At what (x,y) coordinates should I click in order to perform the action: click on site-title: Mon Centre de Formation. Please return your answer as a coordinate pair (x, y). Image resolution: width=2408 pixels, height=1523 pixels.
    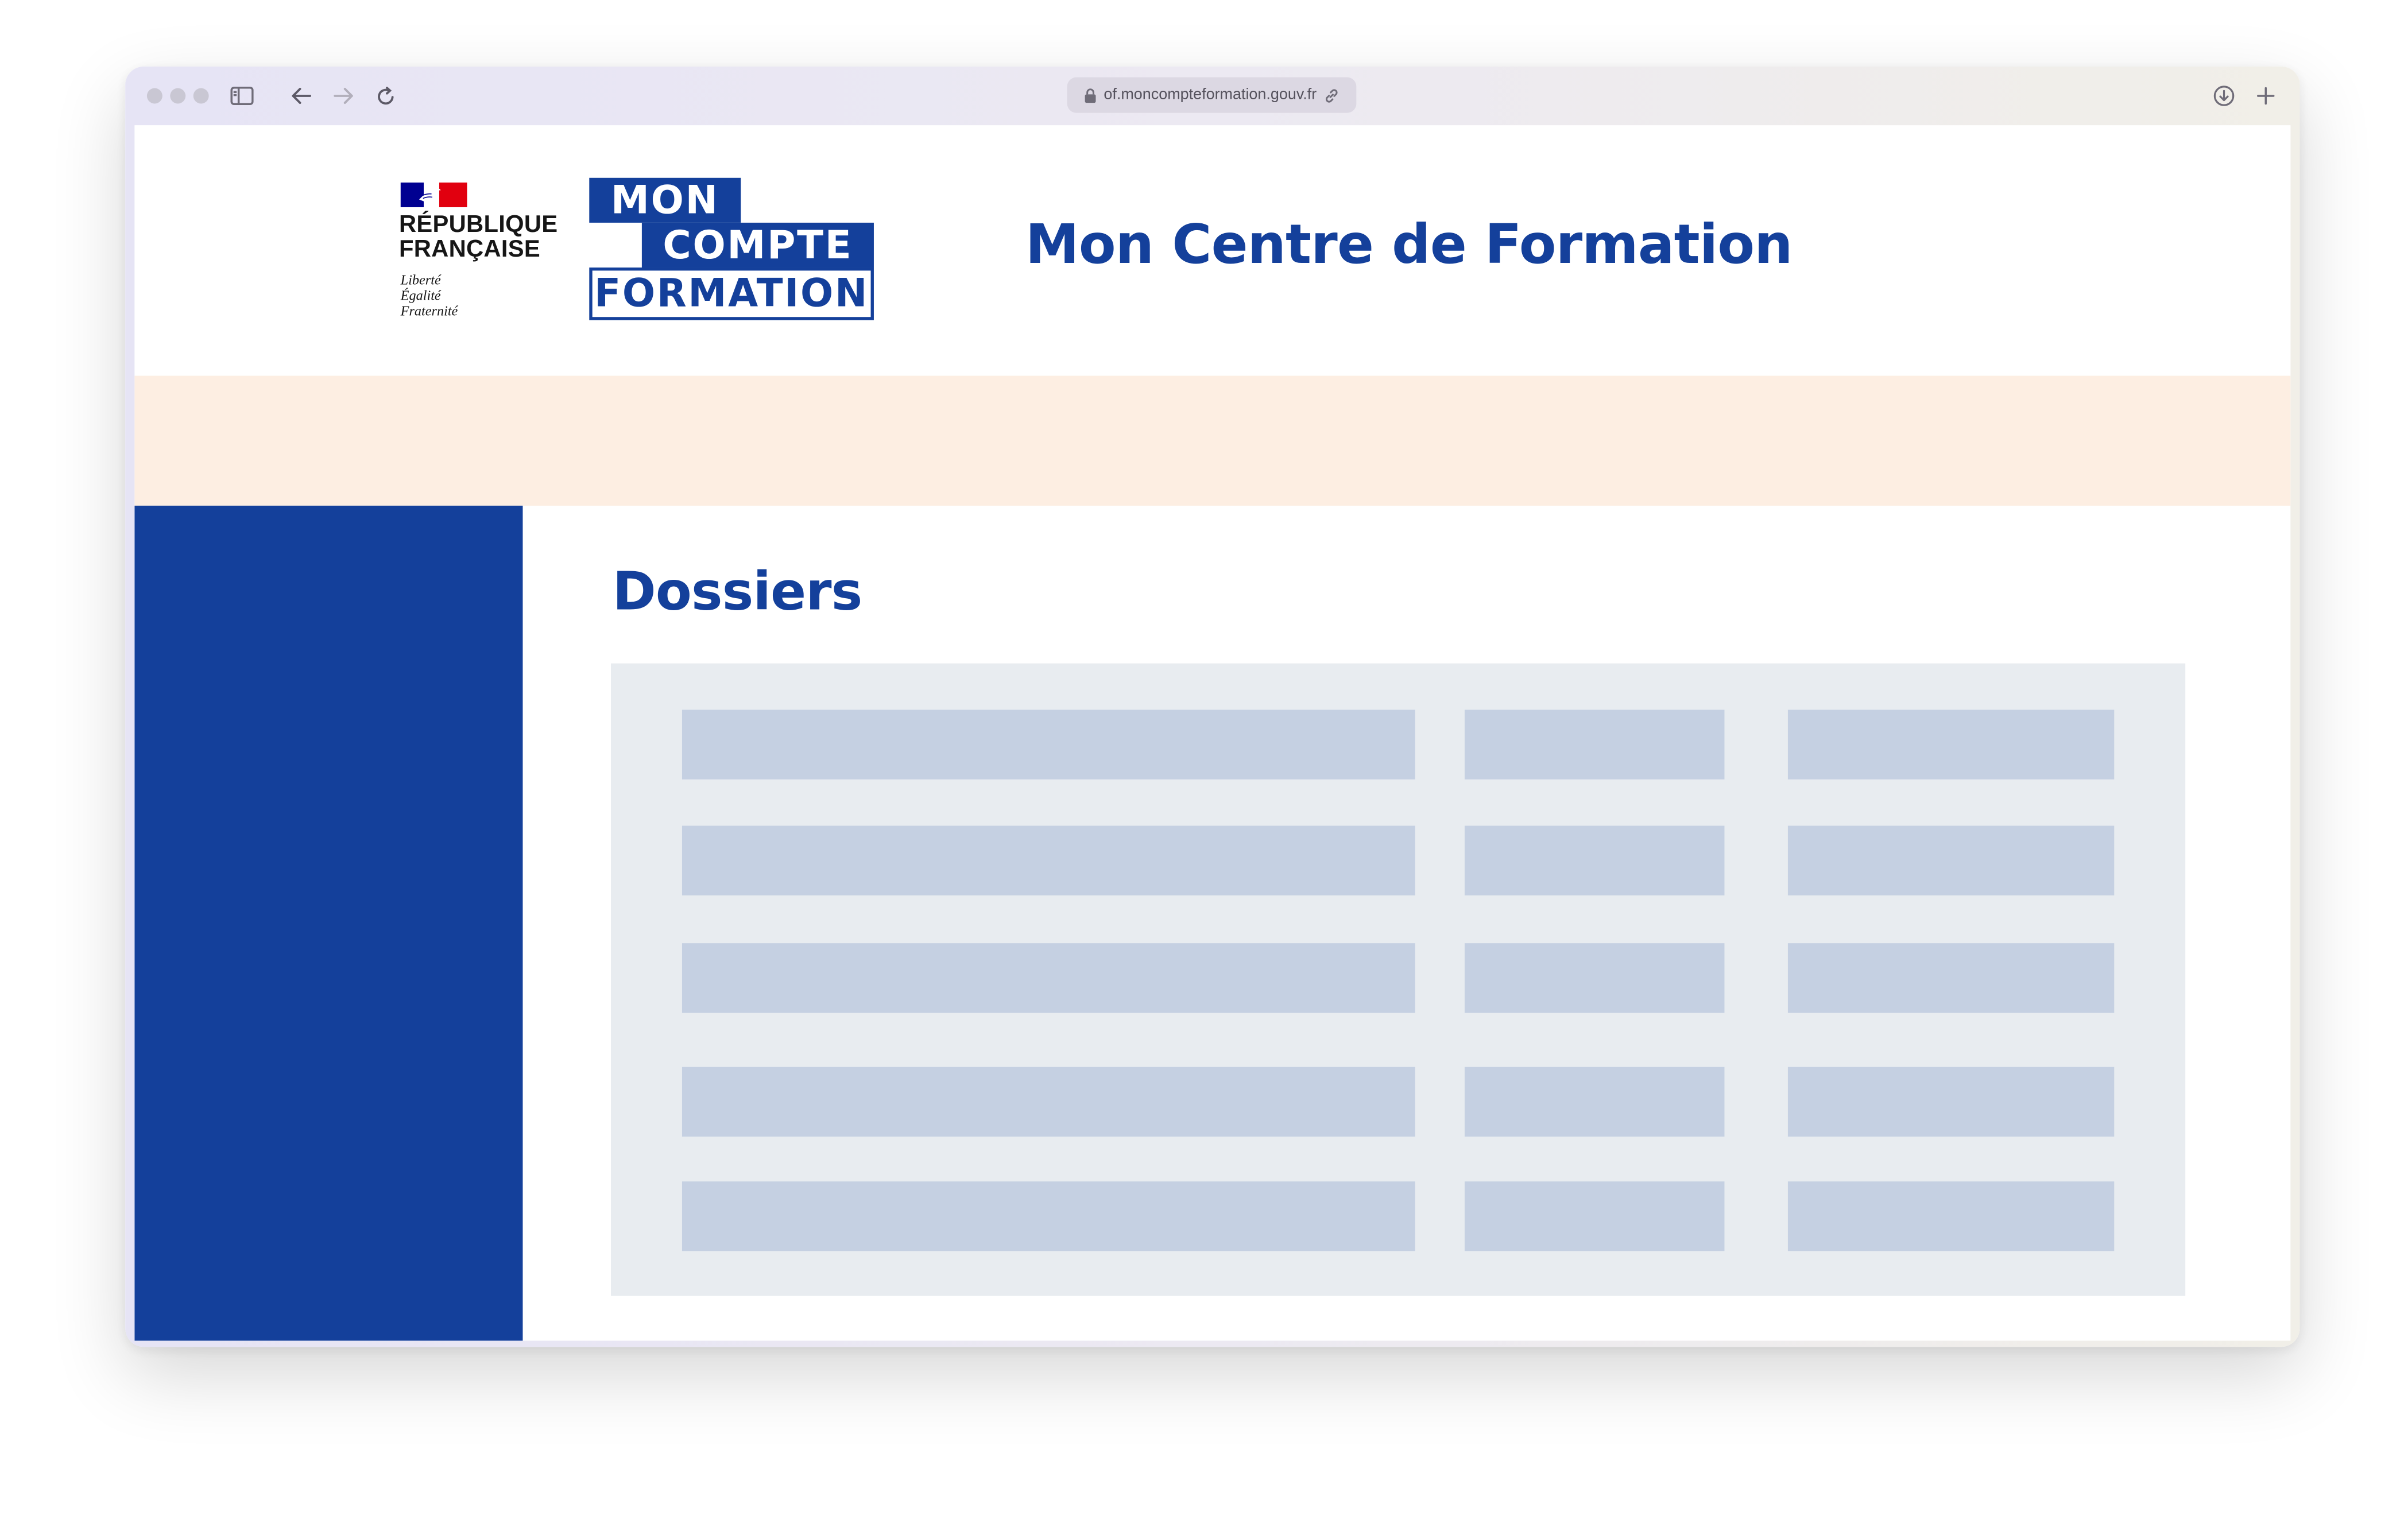
    Looking at the image, I should click on (1409, 246).